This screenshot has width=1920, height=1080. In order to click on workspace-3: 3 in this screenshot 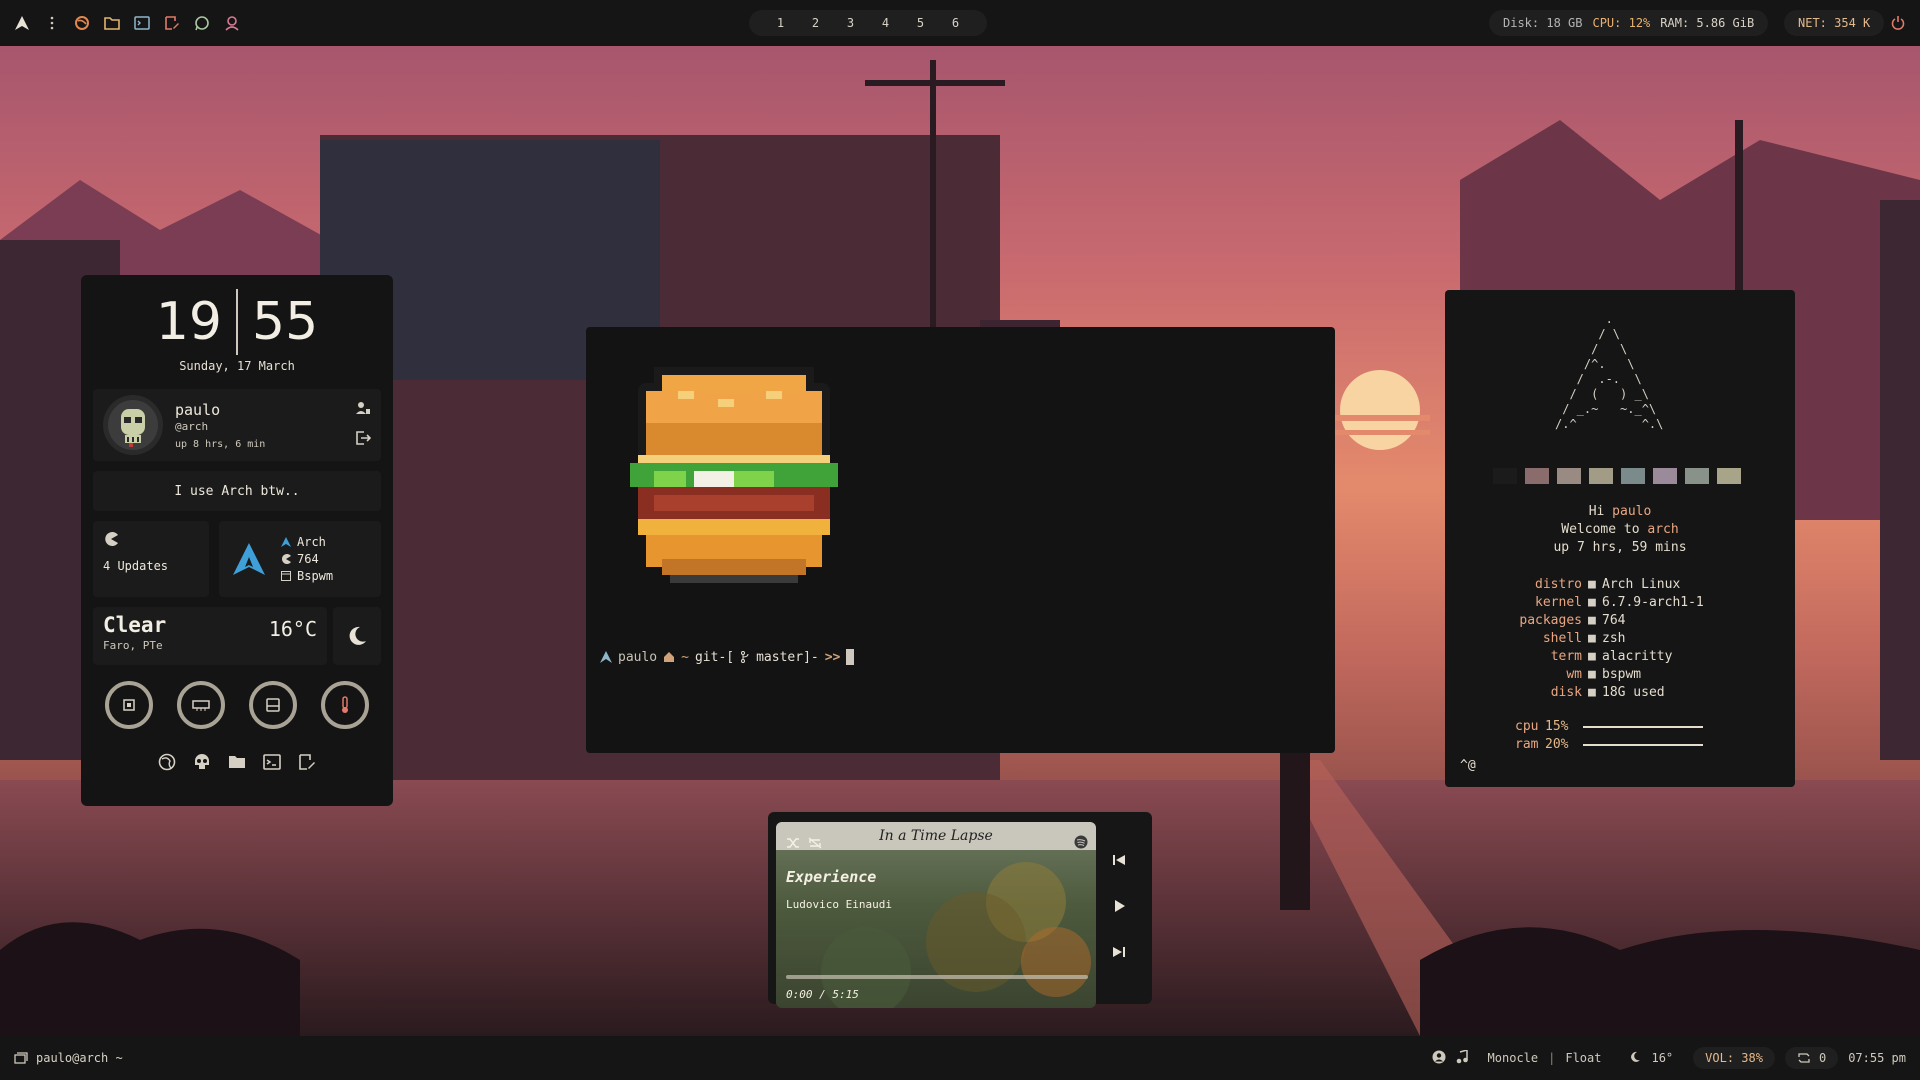, I will do `click(850, 23)`.